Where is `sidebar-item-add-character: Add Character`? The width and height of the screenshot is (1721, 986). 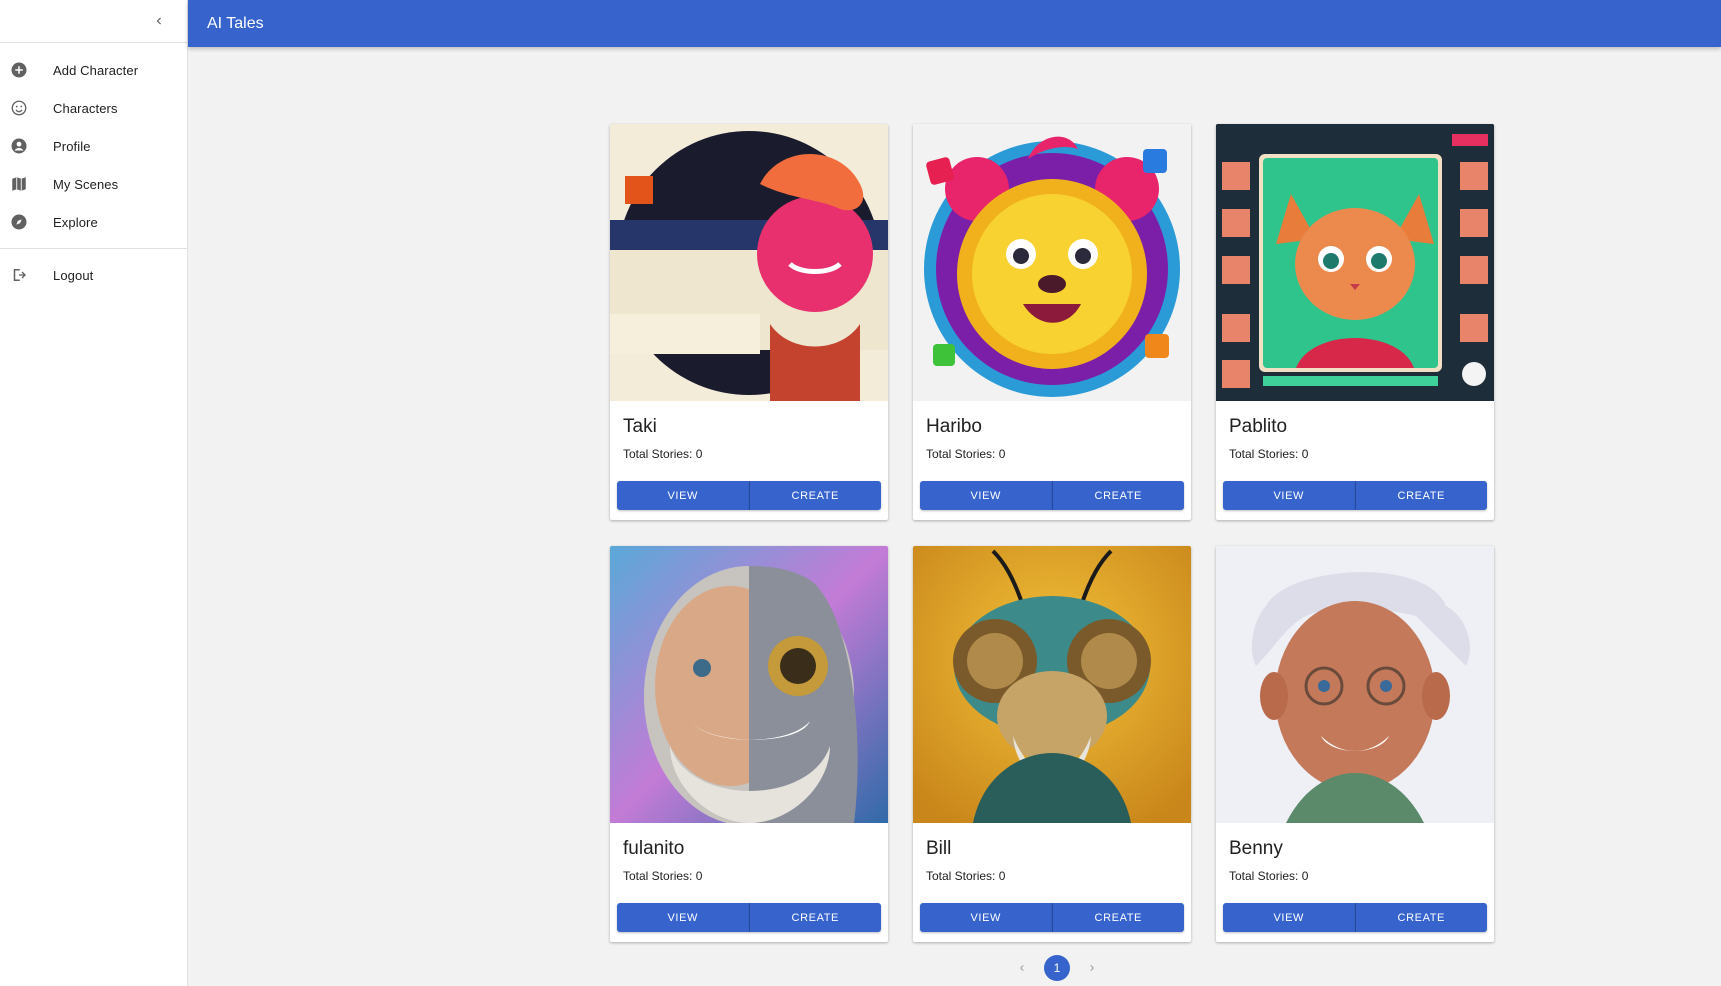
sidebar-item-add-character: Add Character is located at coordinates (93, 70).